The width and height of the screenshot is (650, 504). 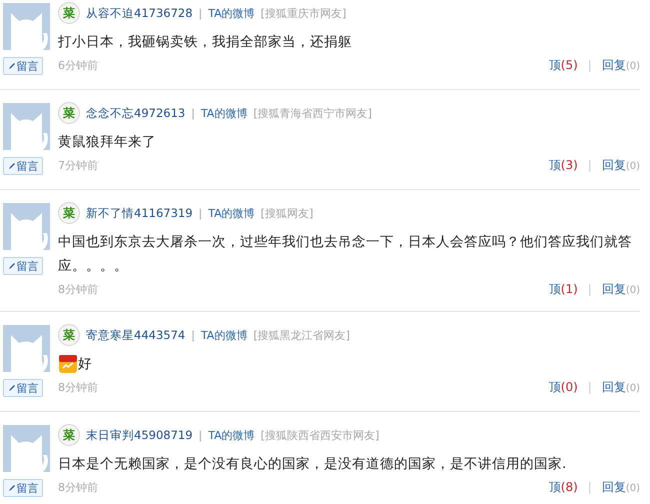 I want to click on comment-text: 日本是个无赖国家，是个没有良心的国家，是没有道德的国家，是不讲信用的国家., so click(x=312, y=464).